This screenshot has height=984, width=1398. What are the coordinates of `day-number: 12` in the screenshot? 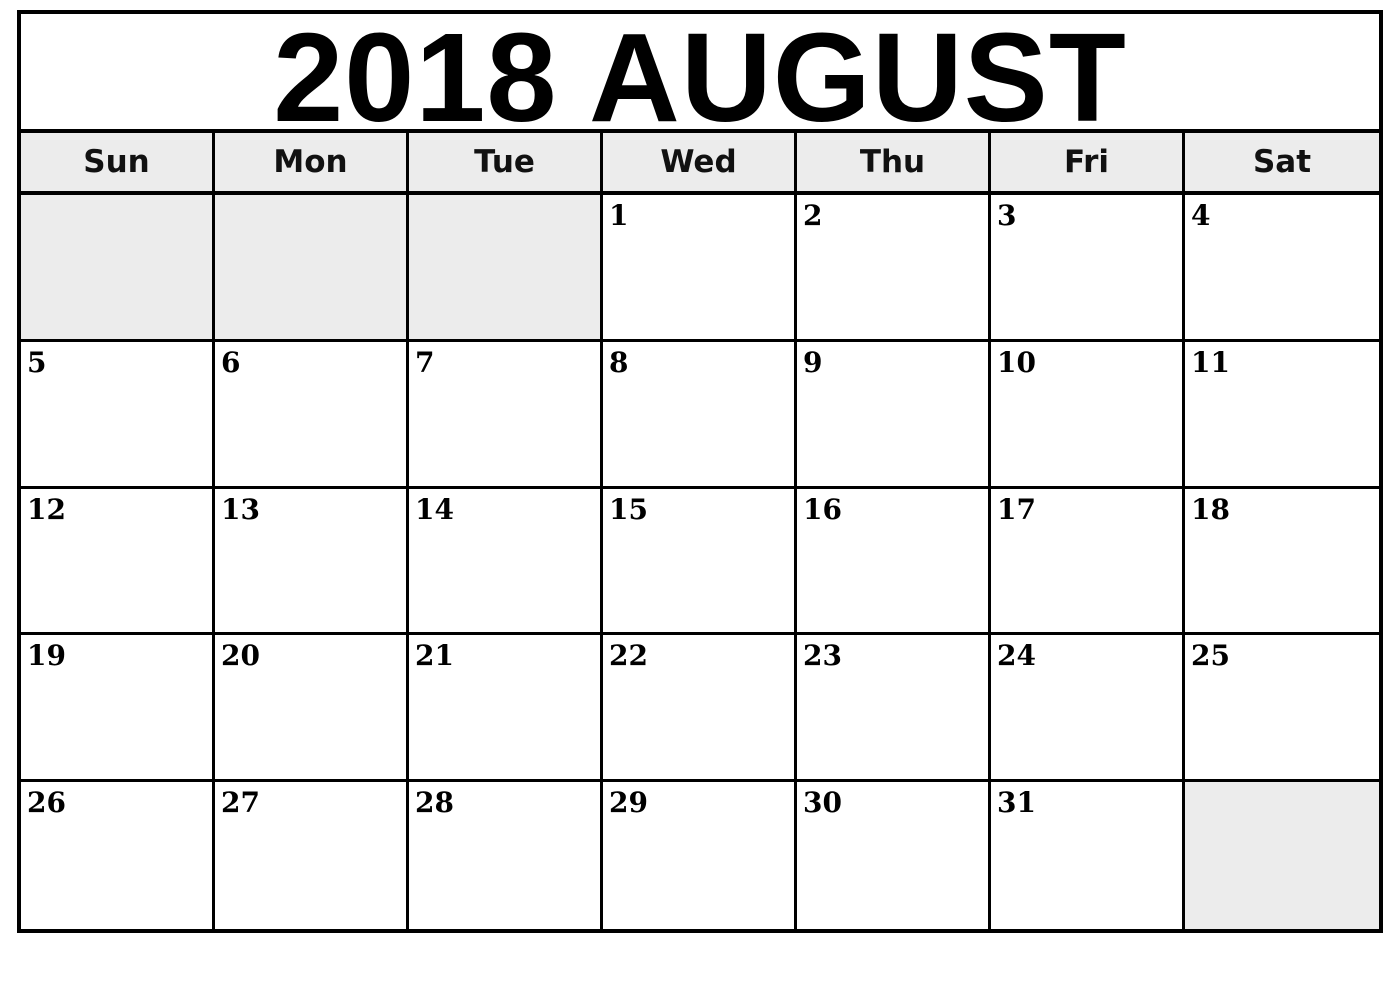 It's located at (46, 509).